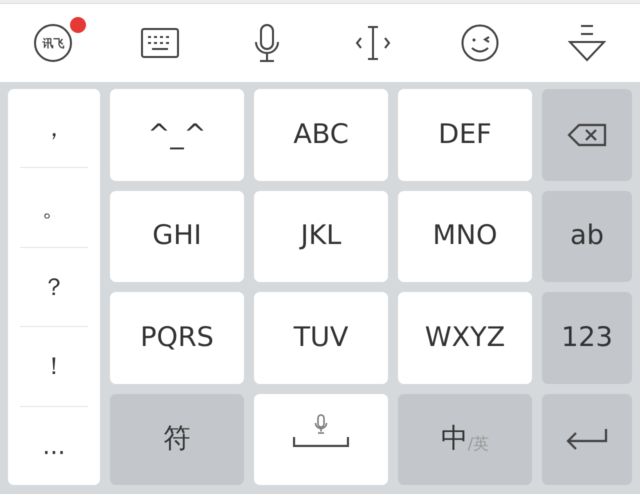  Describe the element at coordinates (479, 43) in the screenshot. I see `winking-face-icon` at that location.